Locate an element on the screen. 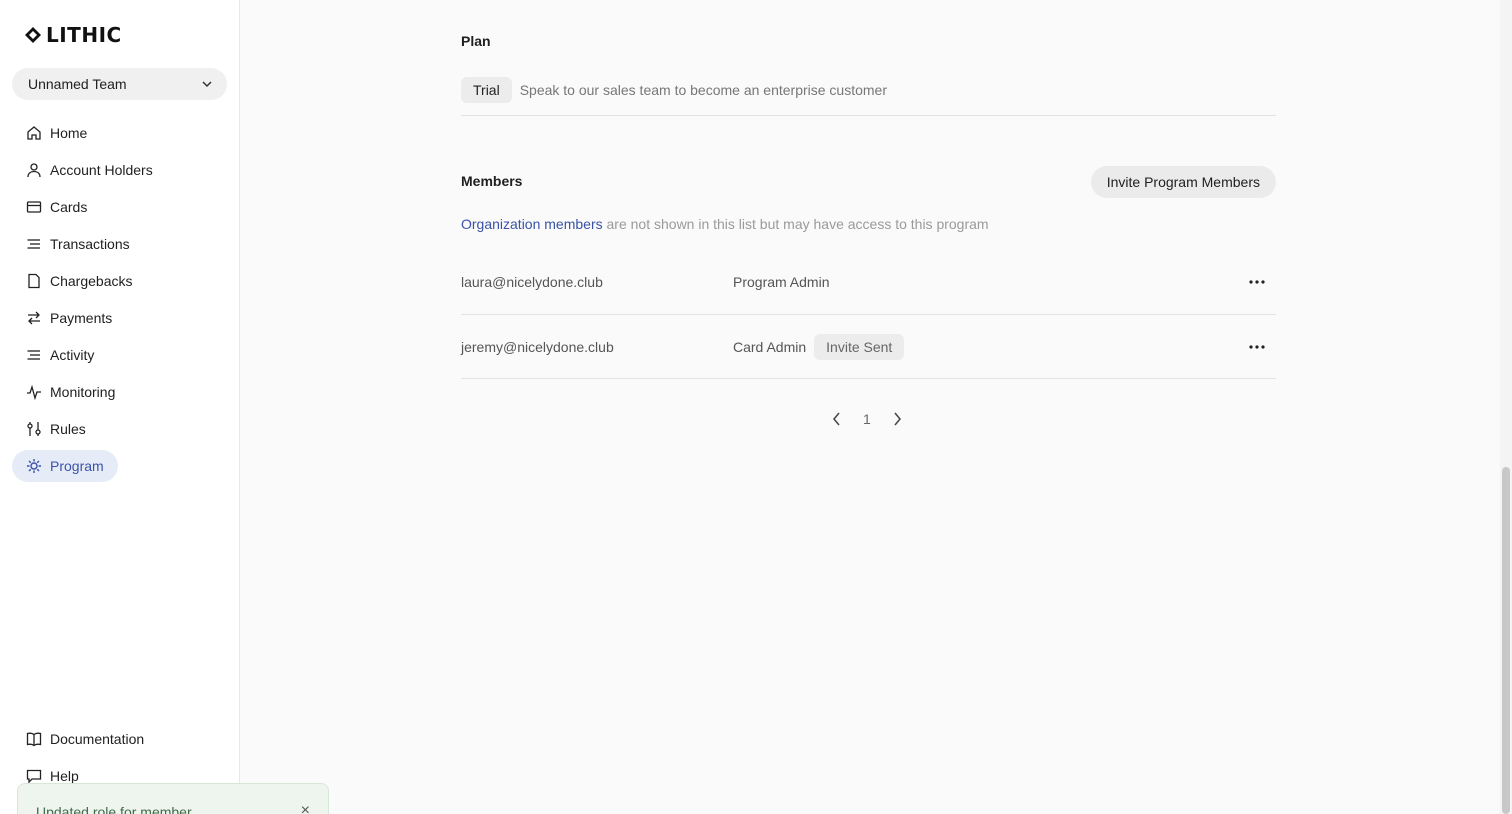  sidebar-item-documentation: Documentation is located at coordinates (85, 739).